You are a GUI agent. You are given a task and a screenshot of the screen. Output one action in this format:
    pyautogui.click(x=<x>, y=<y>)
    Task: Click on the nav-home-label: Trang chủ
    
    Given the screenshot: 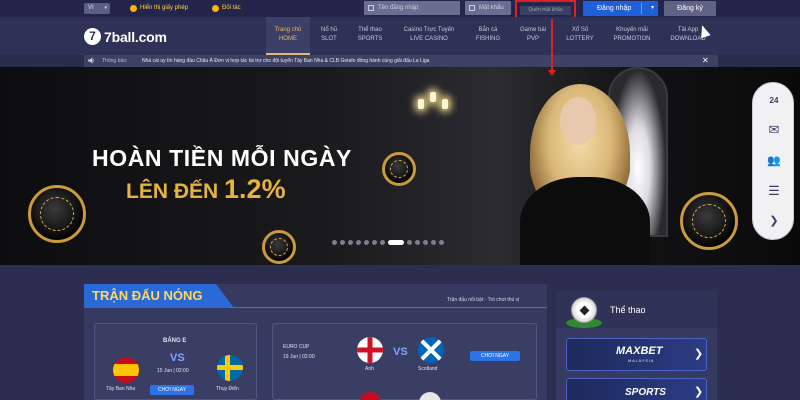 What is the action you would take?
    pyautogui.click(x=288, y=30)
    